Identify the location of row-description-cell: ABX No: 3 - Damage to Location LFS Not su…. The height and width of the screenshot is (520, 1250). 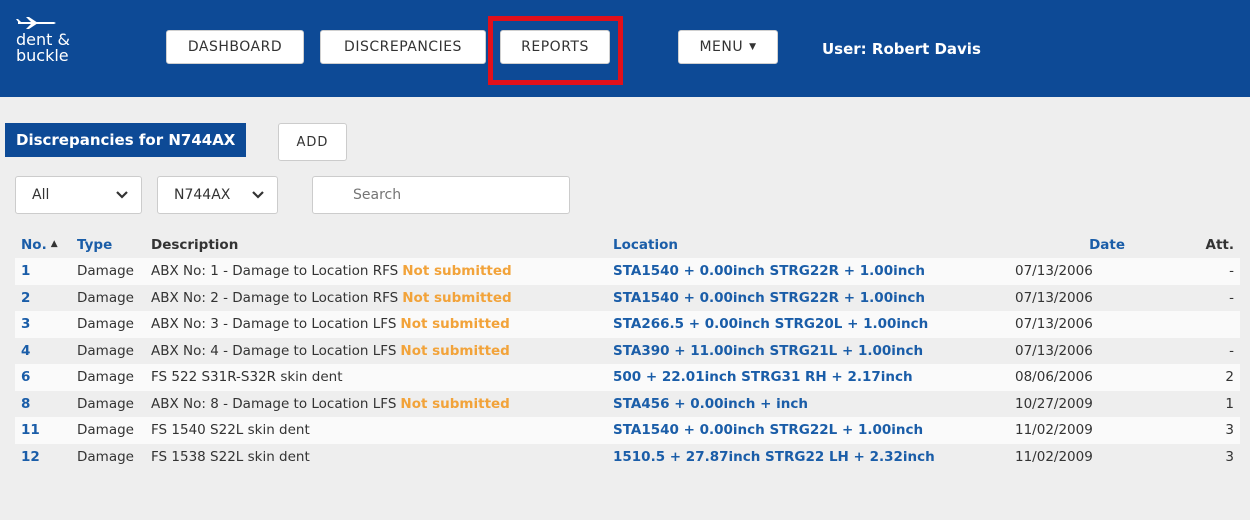
(376, 324).